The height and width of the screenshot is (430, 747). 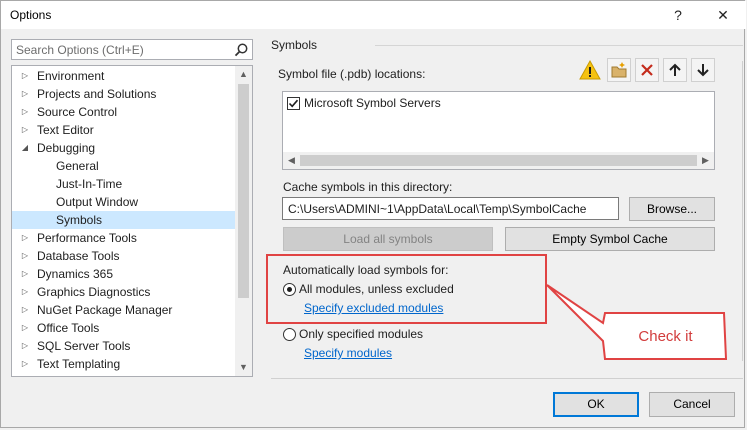 I want to click on cancel-button: Cancel, so click(x=692, y=404).